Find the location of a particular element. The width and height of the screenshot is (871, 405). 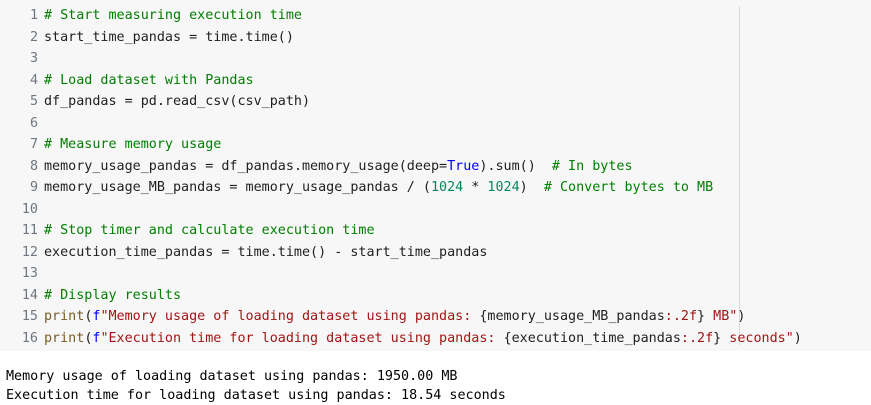

line-number: 6 is located at coordinates (33, 123).